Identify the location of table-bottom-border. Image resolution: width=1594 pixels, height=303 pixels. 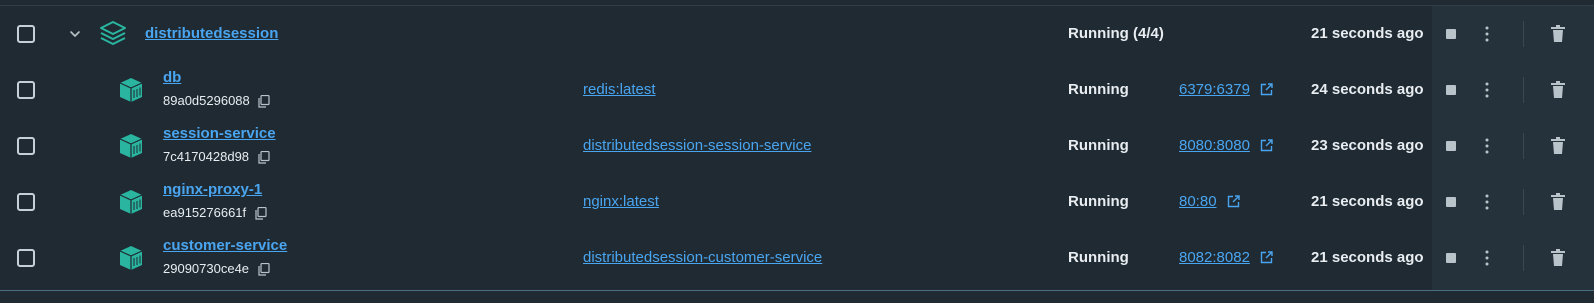
(797, 290).